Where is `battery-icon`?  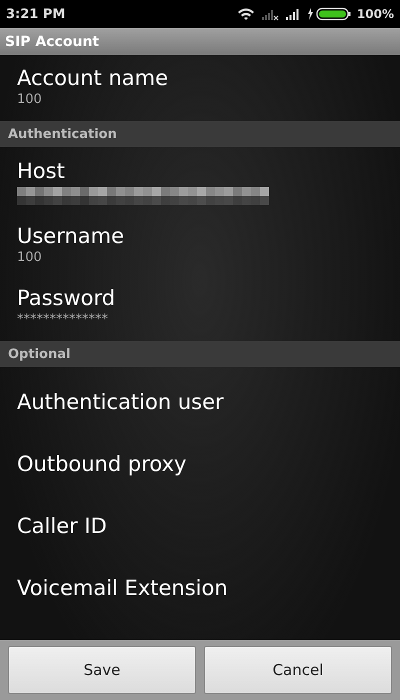 battery-icon is located at coordinates (328, 14).